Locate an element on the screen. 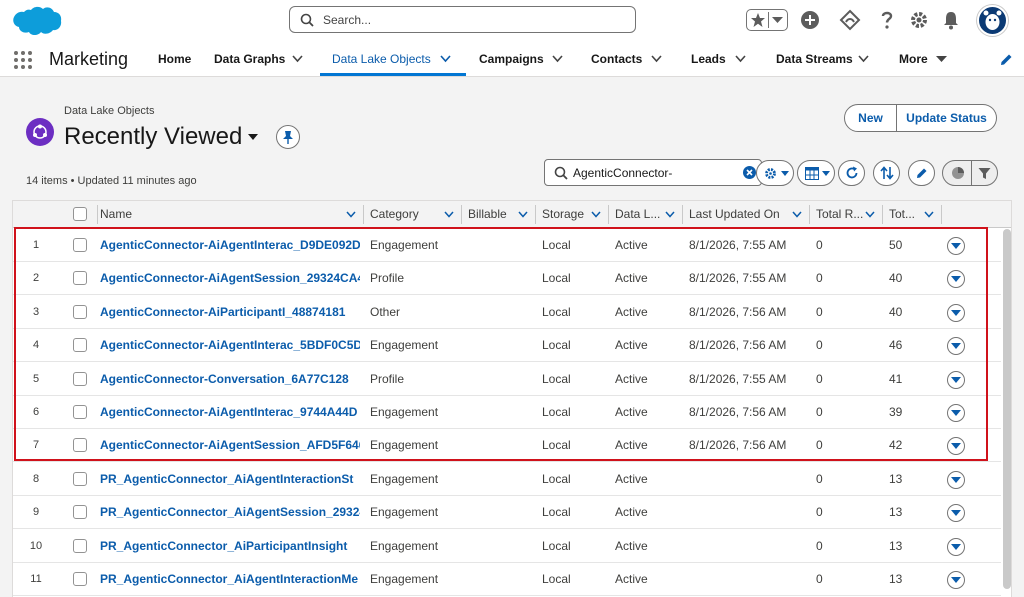  cell-name: PR_AgenticConnector_AiAgentSession_29324 is located at coordinates (230, 512).